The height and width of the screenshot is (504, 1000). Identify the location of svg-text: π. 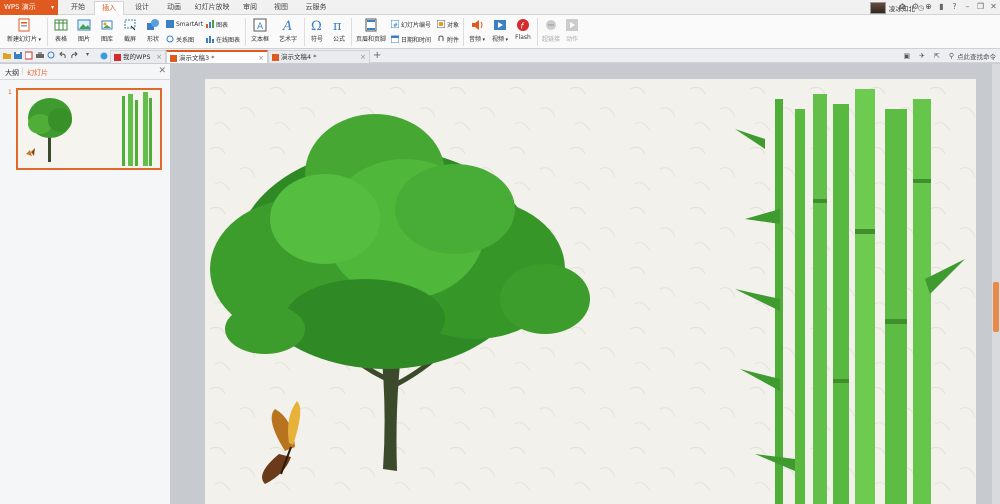
(337, 25).